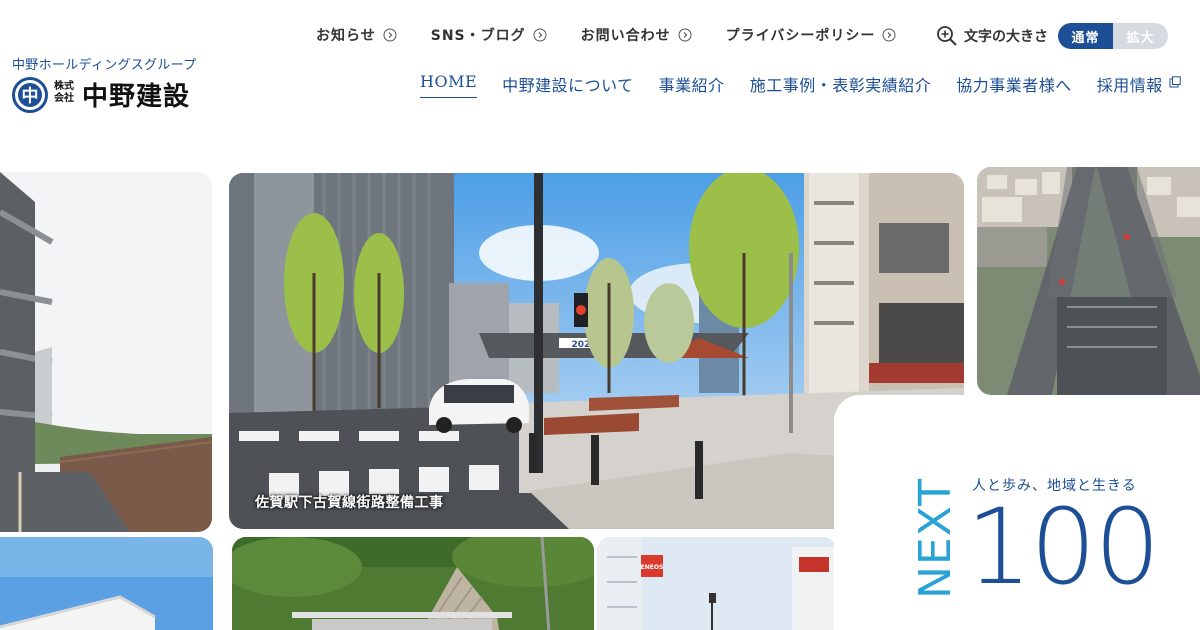 This screenshot has width=1200, height=630. I want to click on nav-item-about: 中野建設について, so click(568, 87).